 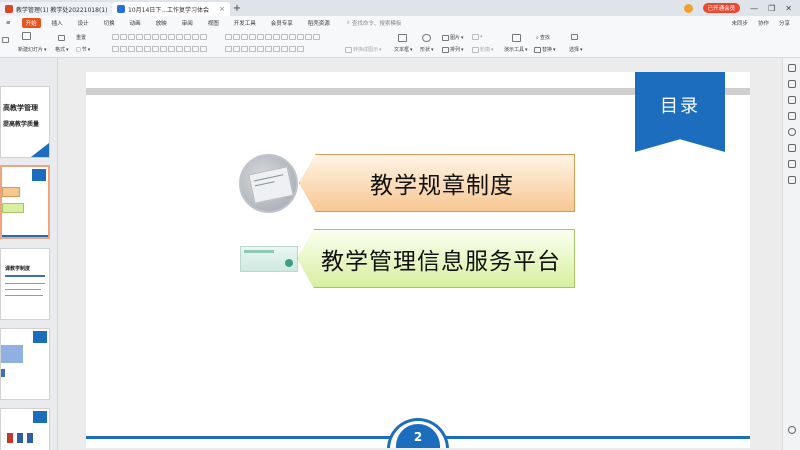 What do you see at coordinates (516, 38) in the screenshot?
I see `presenter-tools-icon` at bounding box center [516, 38].